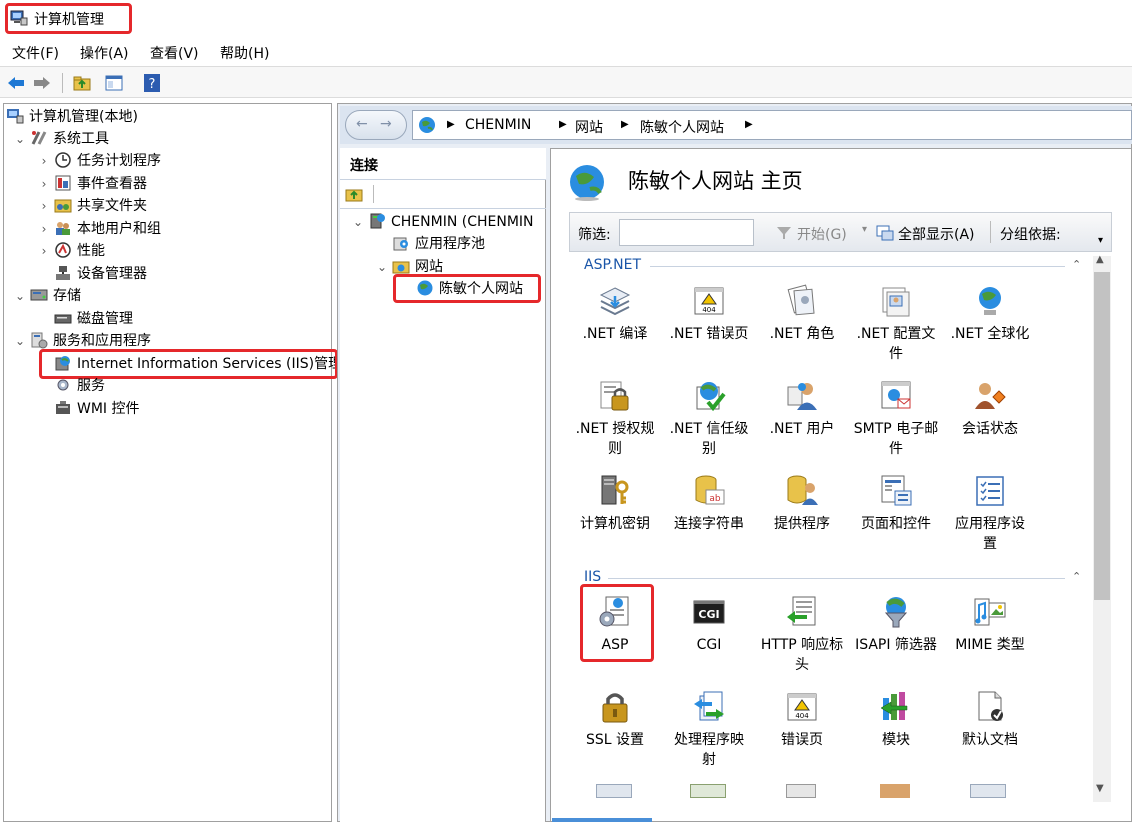 This screenshot has height=822, width=1132. Describe the element at coordinates (990, 396) in the screenshot. I see `session-state-icon` at that location.